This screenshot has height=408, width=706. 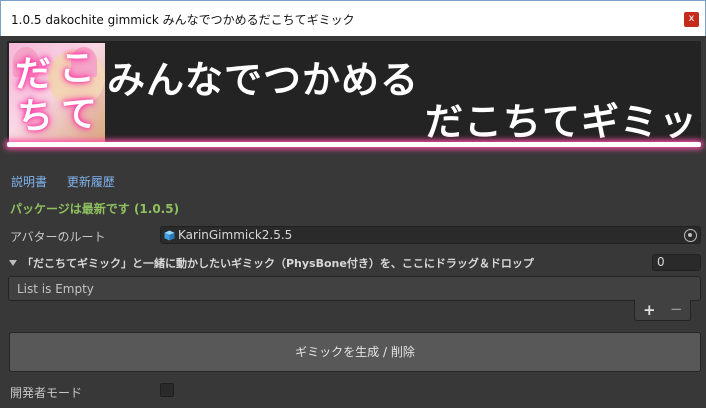 What do you see at coordinates (167, 390) in the screenshot?
I see `developer-mode-checkbox` at bounding box center [167, 390].